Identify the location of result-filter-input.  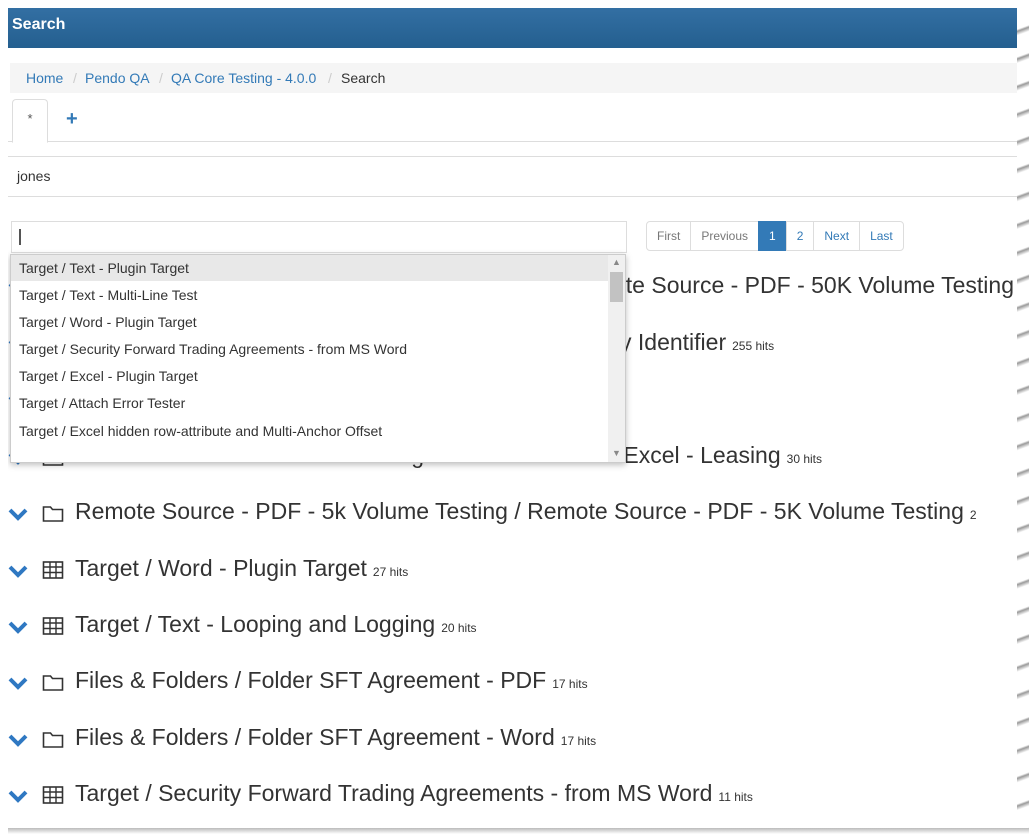
(319, 237).